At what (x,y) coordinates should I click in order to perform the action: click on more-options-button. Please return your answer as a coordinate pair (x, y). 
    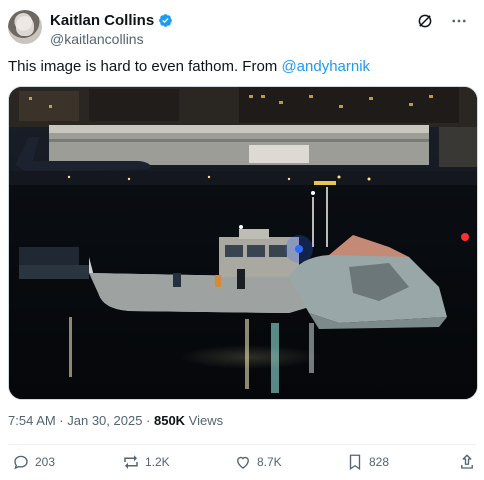
    Looking at the image, I should click on (459, 21).